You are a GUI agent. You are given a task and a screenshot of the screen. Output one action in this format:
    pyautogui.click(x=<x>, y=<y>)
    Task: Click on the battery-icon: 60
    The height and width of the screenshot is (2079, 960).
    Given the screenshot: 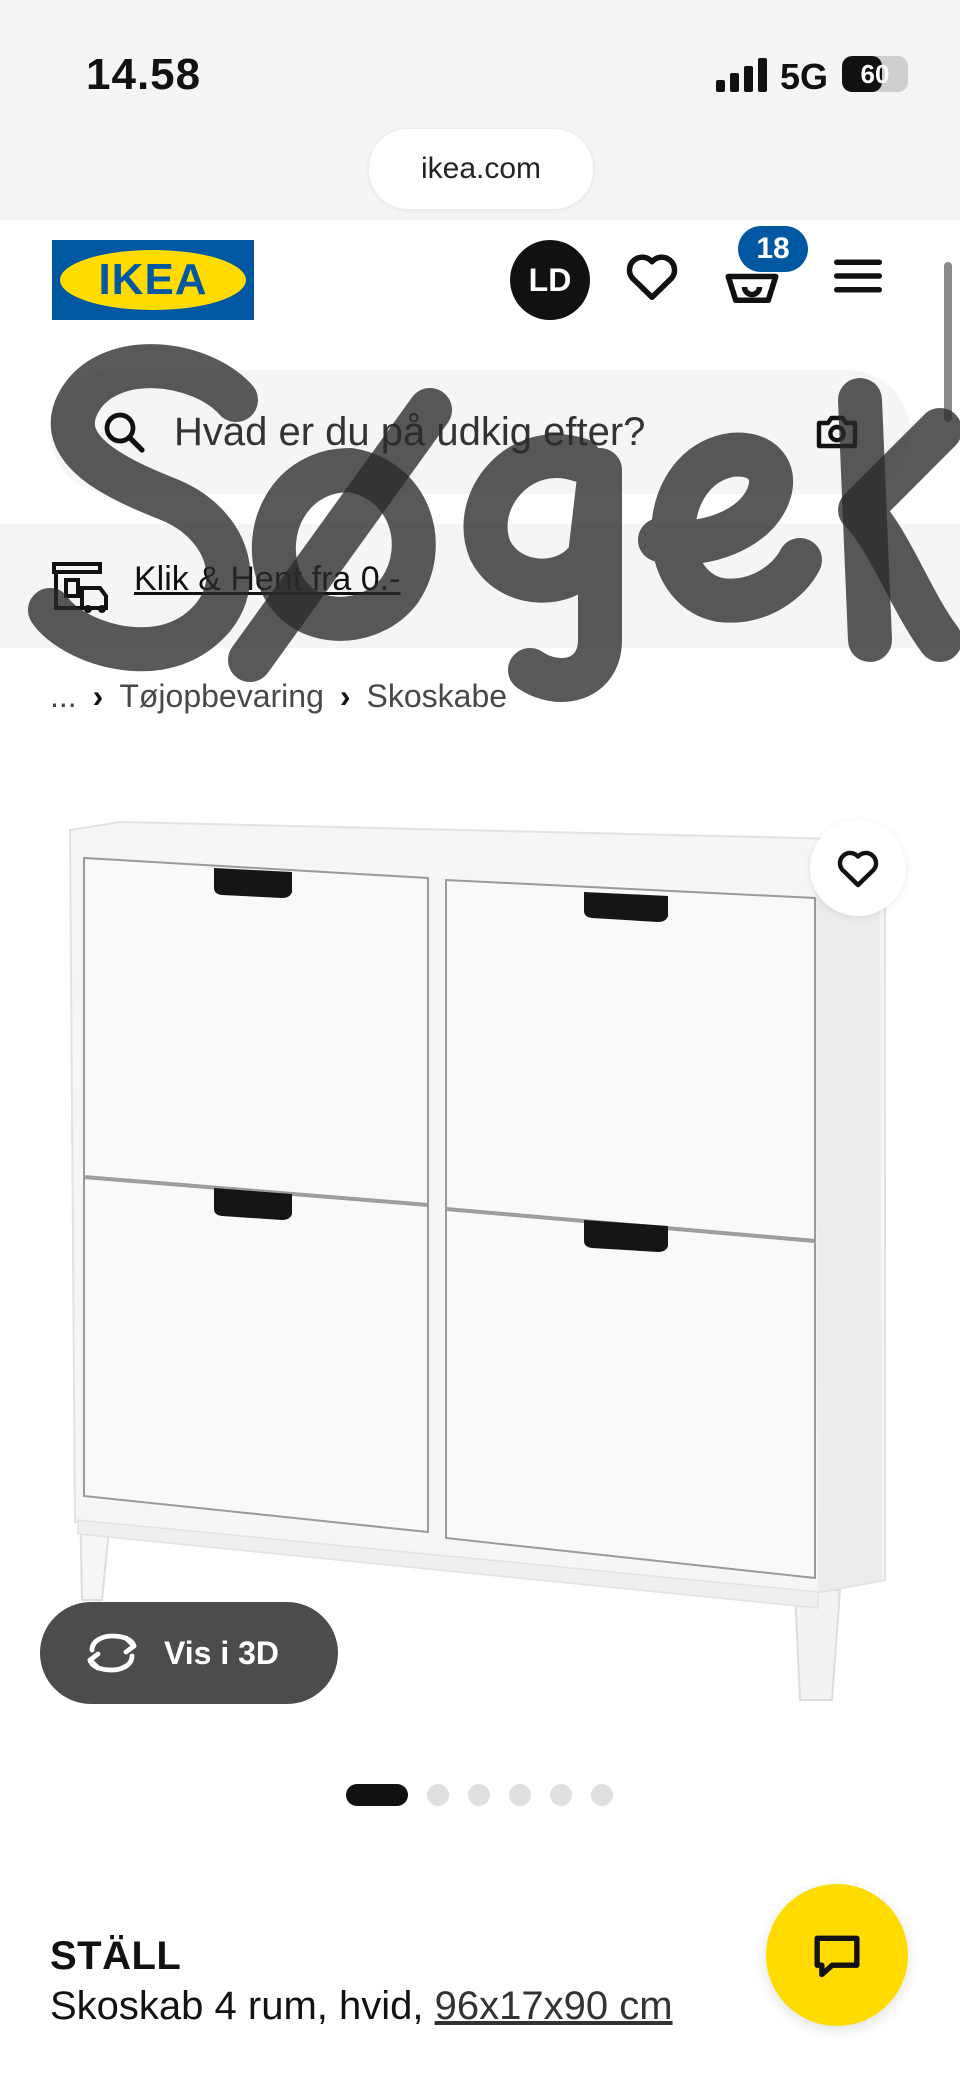 What is the action you would take?
    pyautogui.click(x=875, y=74)
    